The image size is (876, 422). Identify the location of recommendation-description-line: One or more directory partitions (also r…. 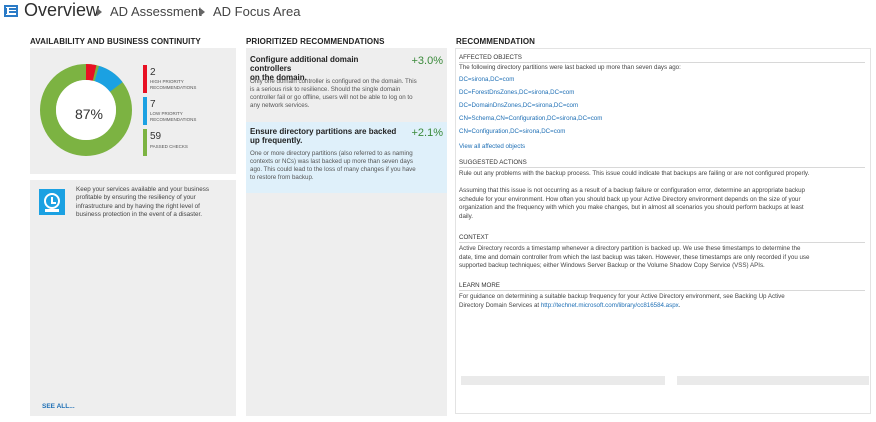
(331, 153).